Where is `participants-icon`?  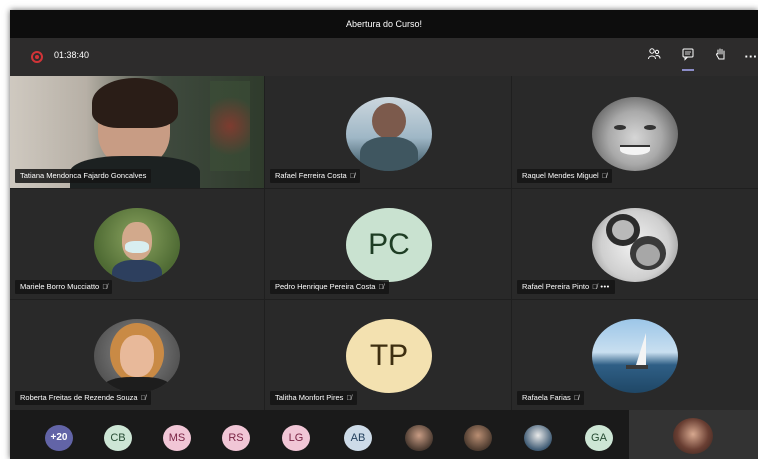
participants-icon is located at coordinates (654, 57).